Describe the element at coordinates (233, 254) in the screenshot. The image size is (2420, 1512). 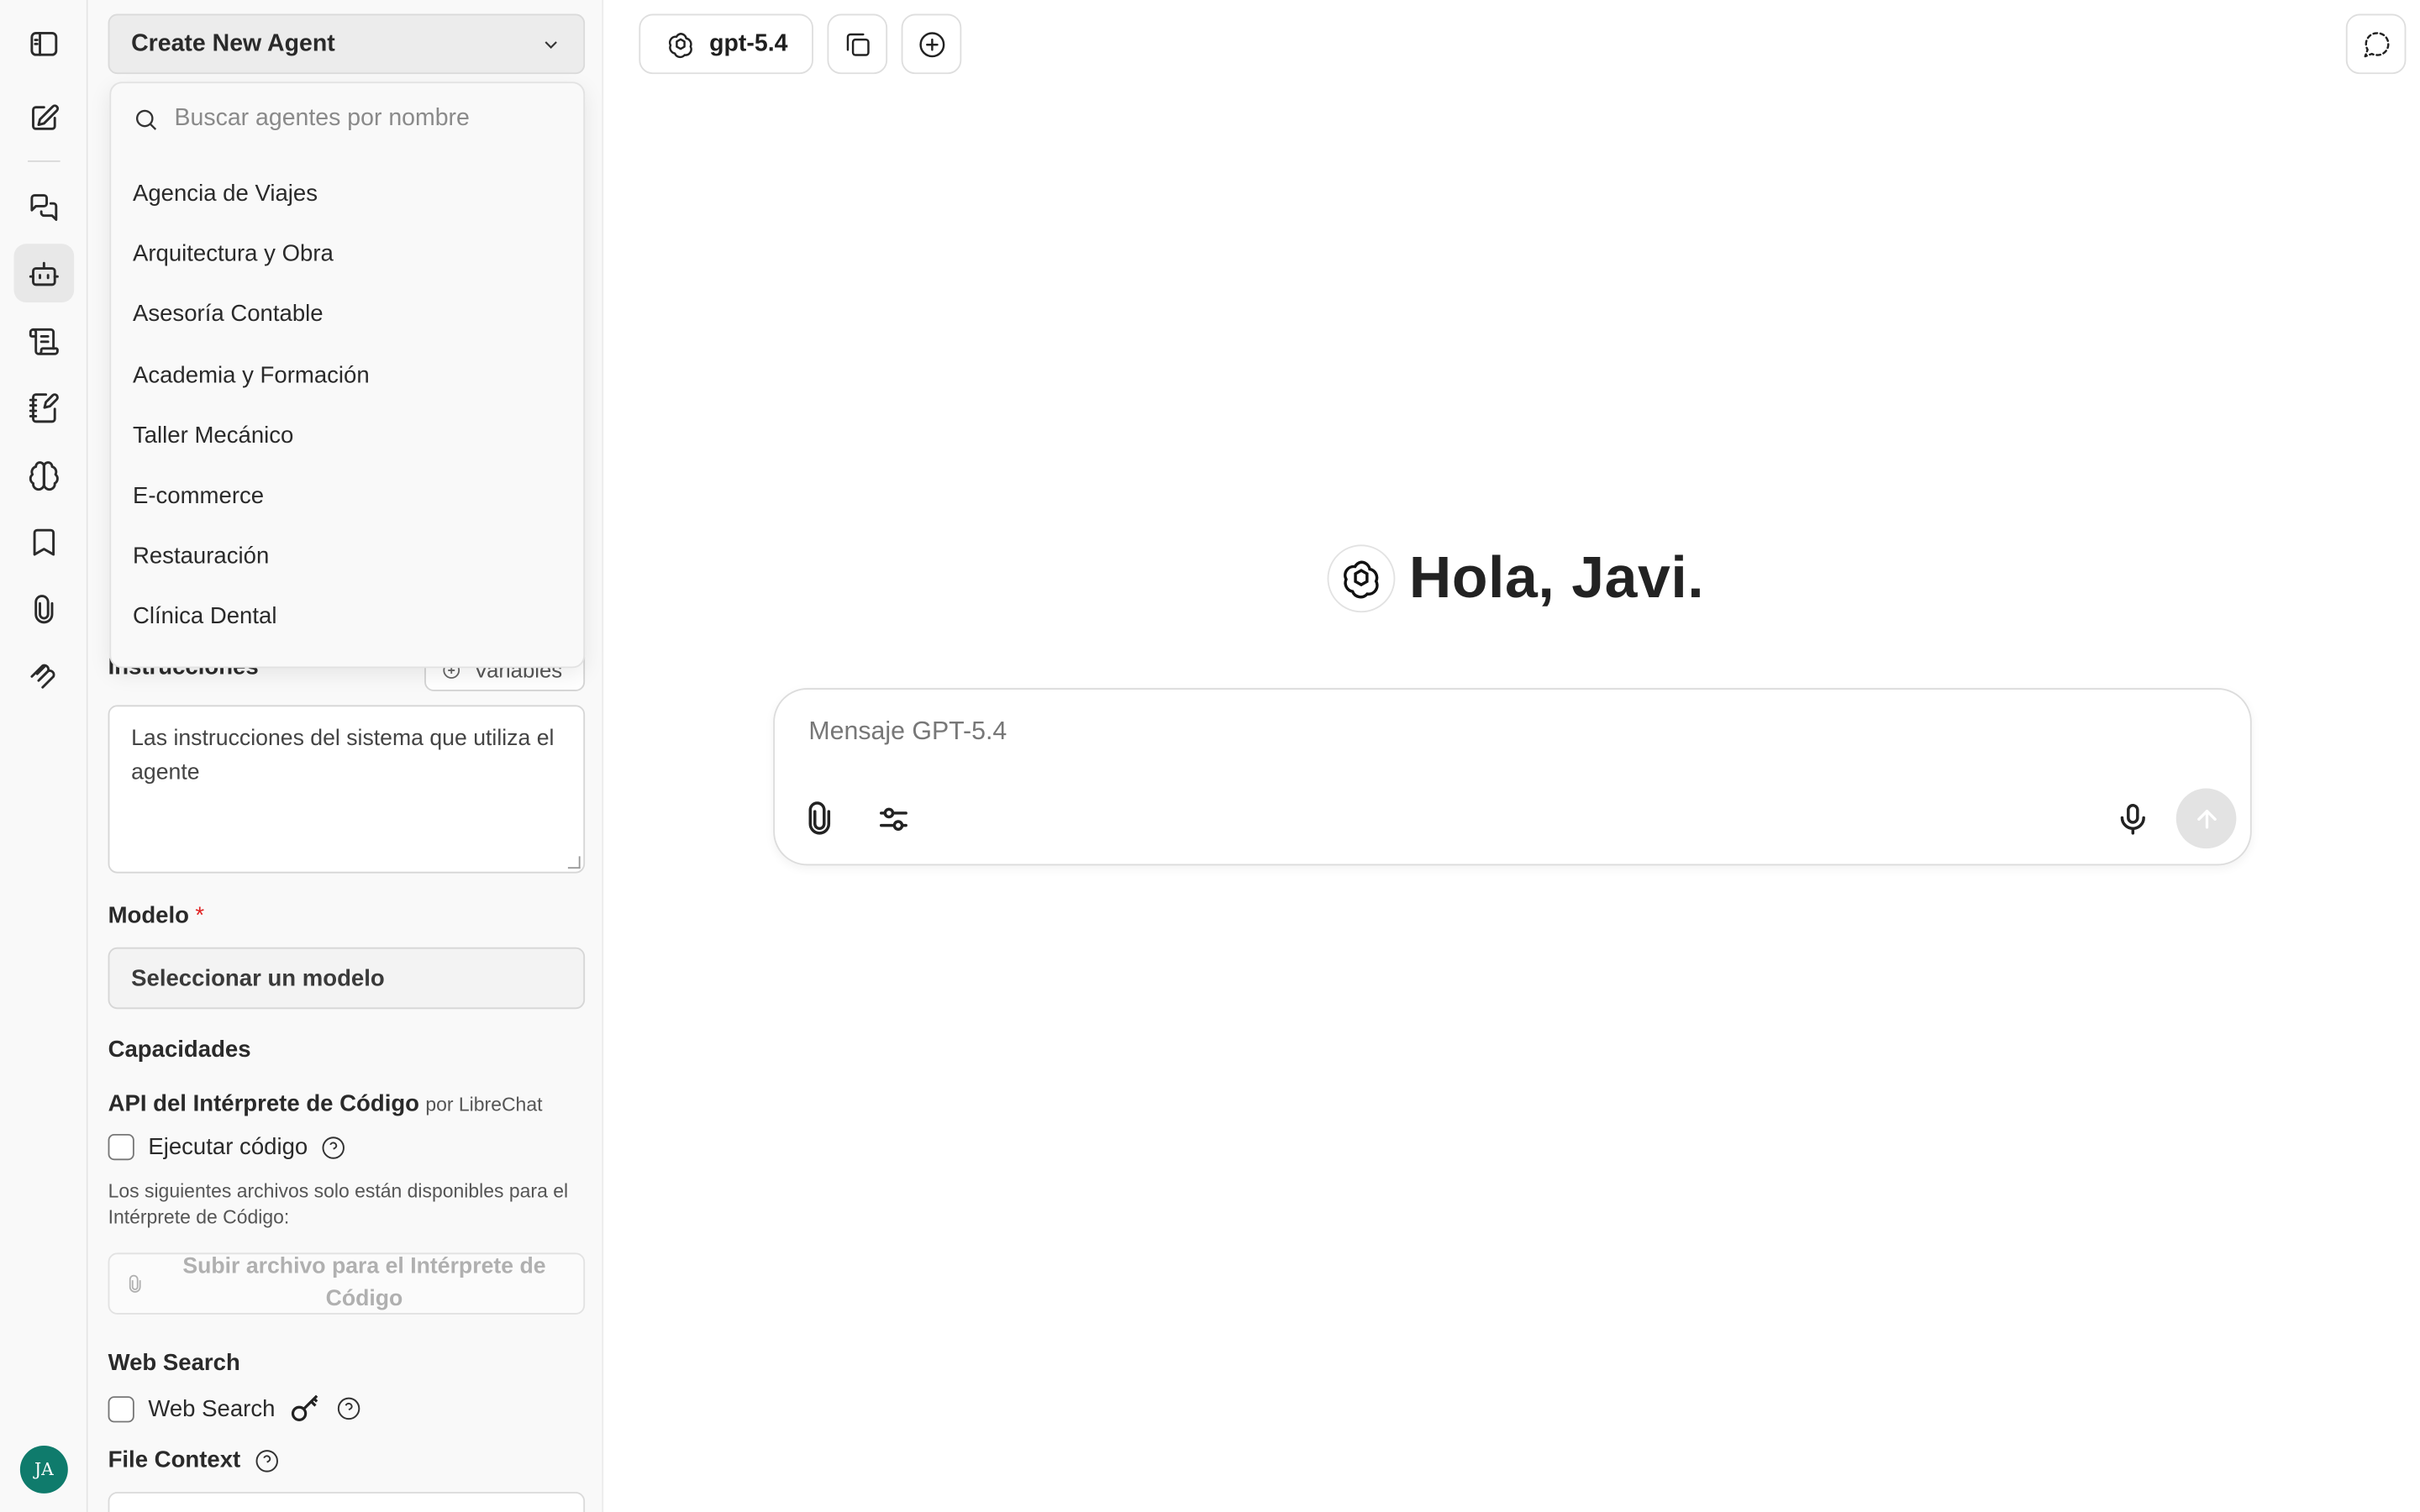
I see `agent-option: Arquitectura y Obra` at that location.